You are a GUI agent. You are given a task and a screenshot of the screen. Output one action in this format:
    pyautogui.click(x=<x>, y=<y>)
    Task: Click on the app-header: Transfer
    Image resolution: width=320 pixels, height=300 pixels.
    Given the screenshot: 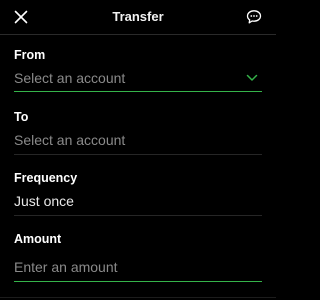 What is the action you would take?
    pyautogui.click(x=138, y=17)
    